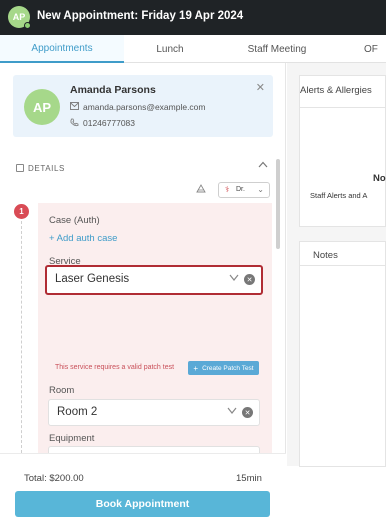 The height and width of the screenshot is (529, 386). I want to click on patient-avatar: AP, so click(42, 107).